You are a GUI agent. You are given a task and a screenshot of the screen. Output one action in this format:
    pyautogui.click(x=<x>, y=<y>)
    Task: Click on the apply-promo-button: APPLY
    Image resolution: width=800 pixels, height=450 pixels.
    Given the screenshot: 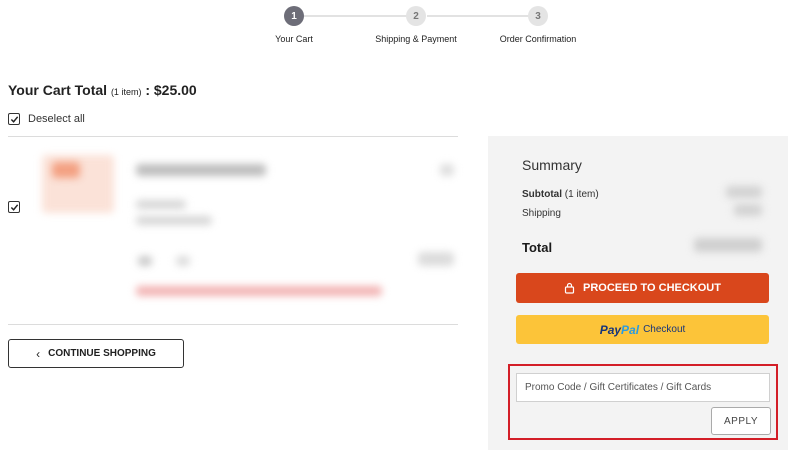 What is the action you would take?
    pyautogui.click(x=741, y=421)
    